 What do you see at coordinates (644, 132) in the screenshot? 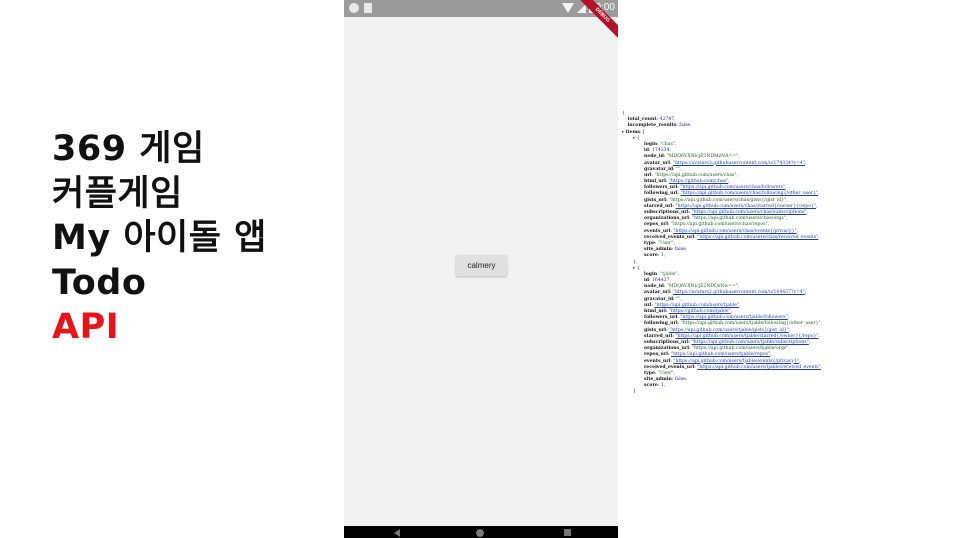
I see `json-value: [` at bounding box center [644, 132].